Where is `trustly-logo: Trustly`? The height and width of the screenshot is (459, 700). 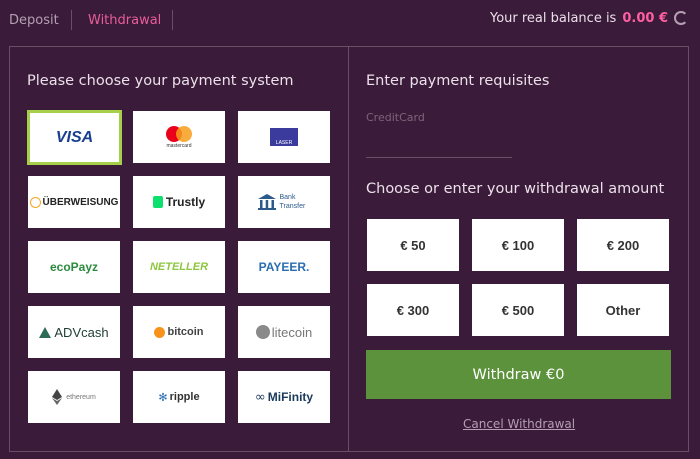 trustly-logo: Trustly is located at coordinates (185, 202).